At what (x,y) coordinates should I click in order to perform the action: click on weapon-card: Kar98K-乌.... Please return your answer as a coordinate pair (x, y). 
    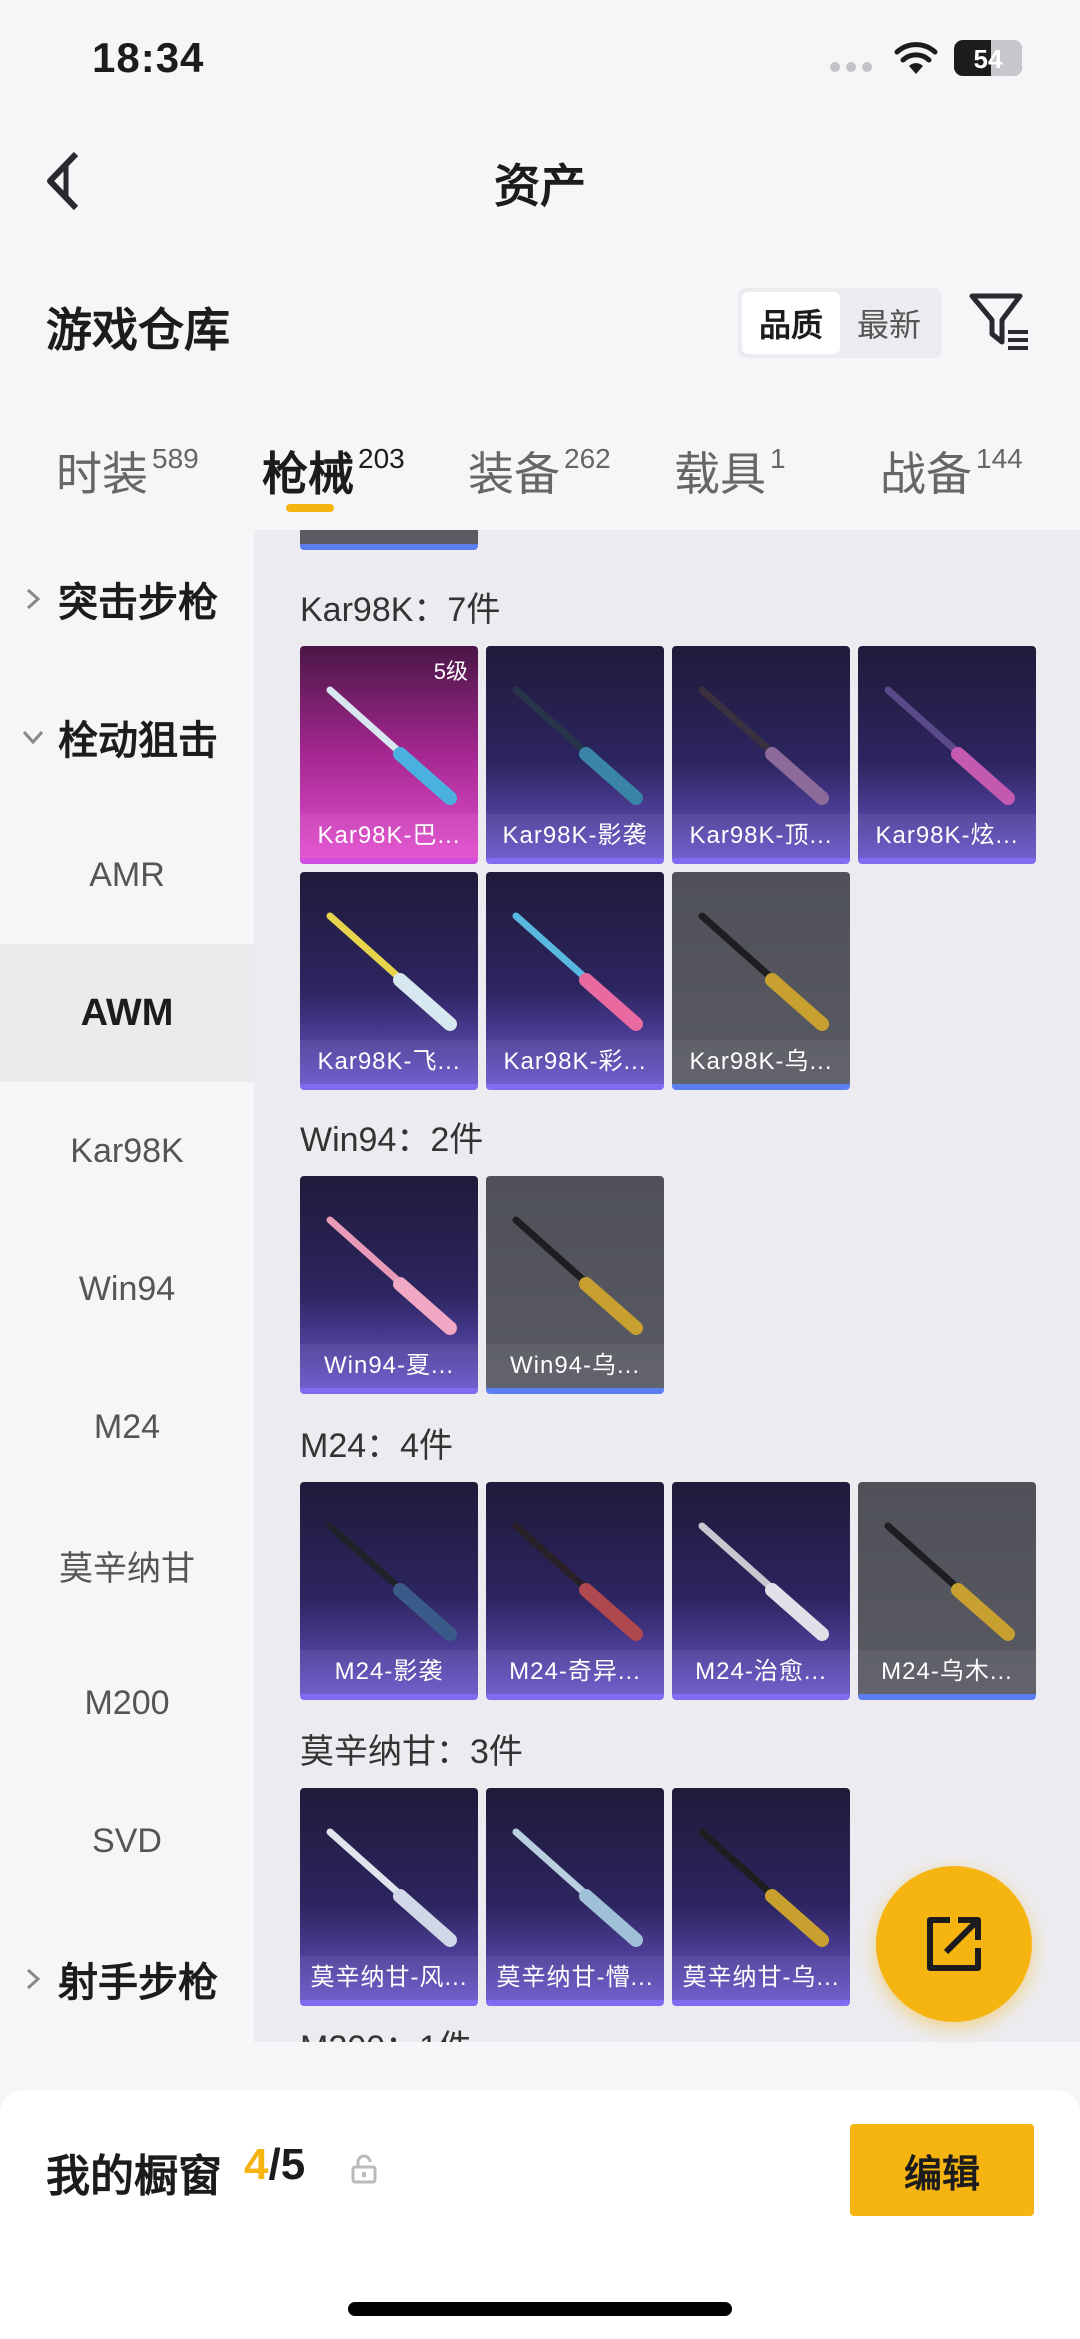
    Looking at the image, I should click on (761, 981).